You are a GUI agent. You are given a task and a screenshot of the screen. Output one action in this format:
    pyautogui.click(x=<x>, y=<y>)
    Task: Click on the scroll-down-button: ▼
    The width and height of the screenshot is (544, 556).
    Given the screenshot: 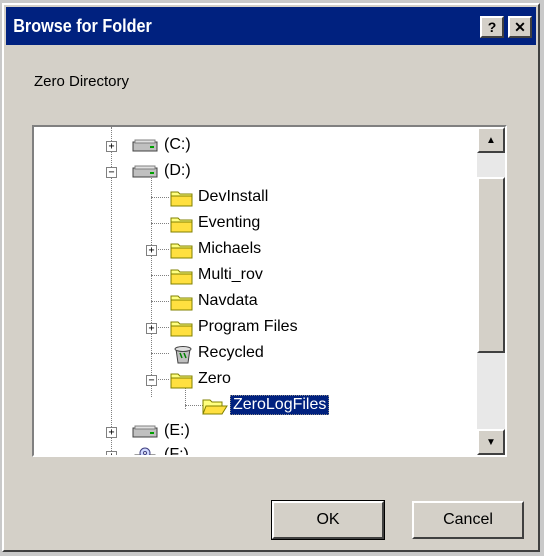 What is the action you would take?
    pyautogui.click(x=491, y=442)
    